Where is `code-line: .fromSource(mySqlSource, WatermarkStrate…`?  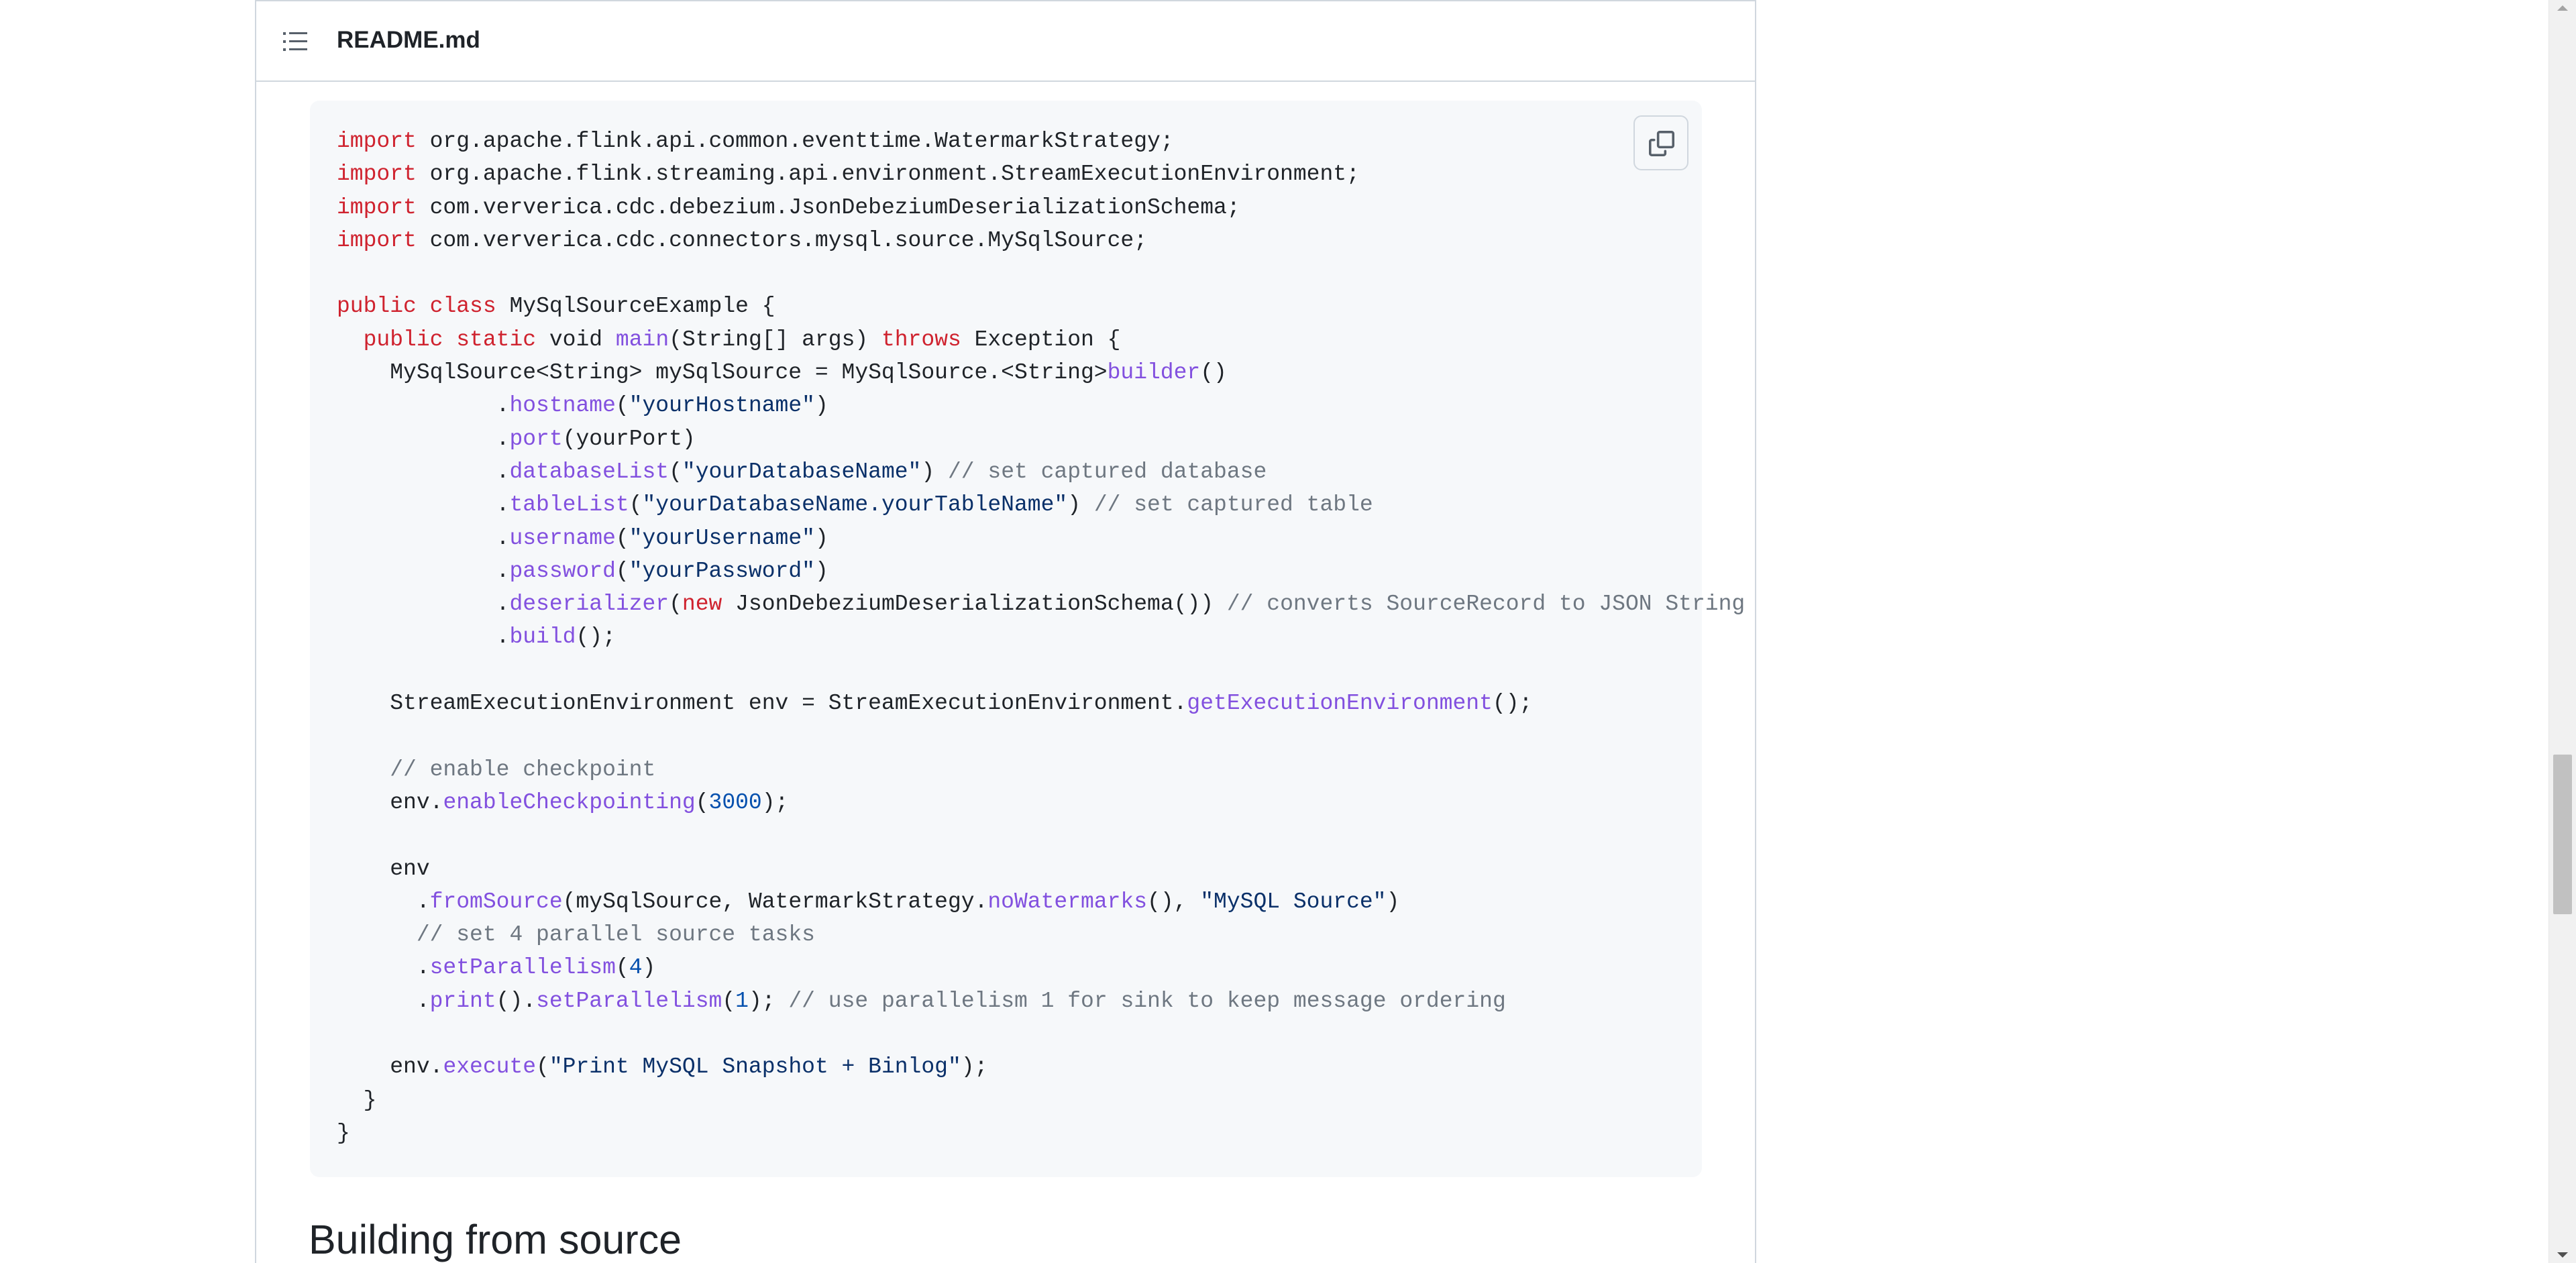
code-line: .fromSource(mySqlSource, WatermarkStrate… is located at coordinates (1041, 901).